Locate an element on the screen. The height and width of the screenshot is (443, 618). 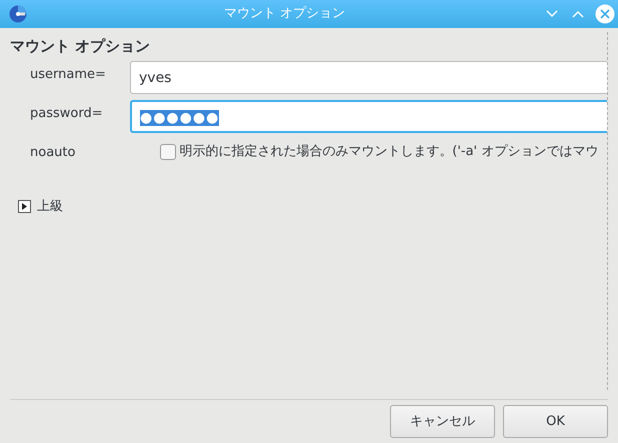
cancel-button: キャンセル is located at coordinates (442, 421).